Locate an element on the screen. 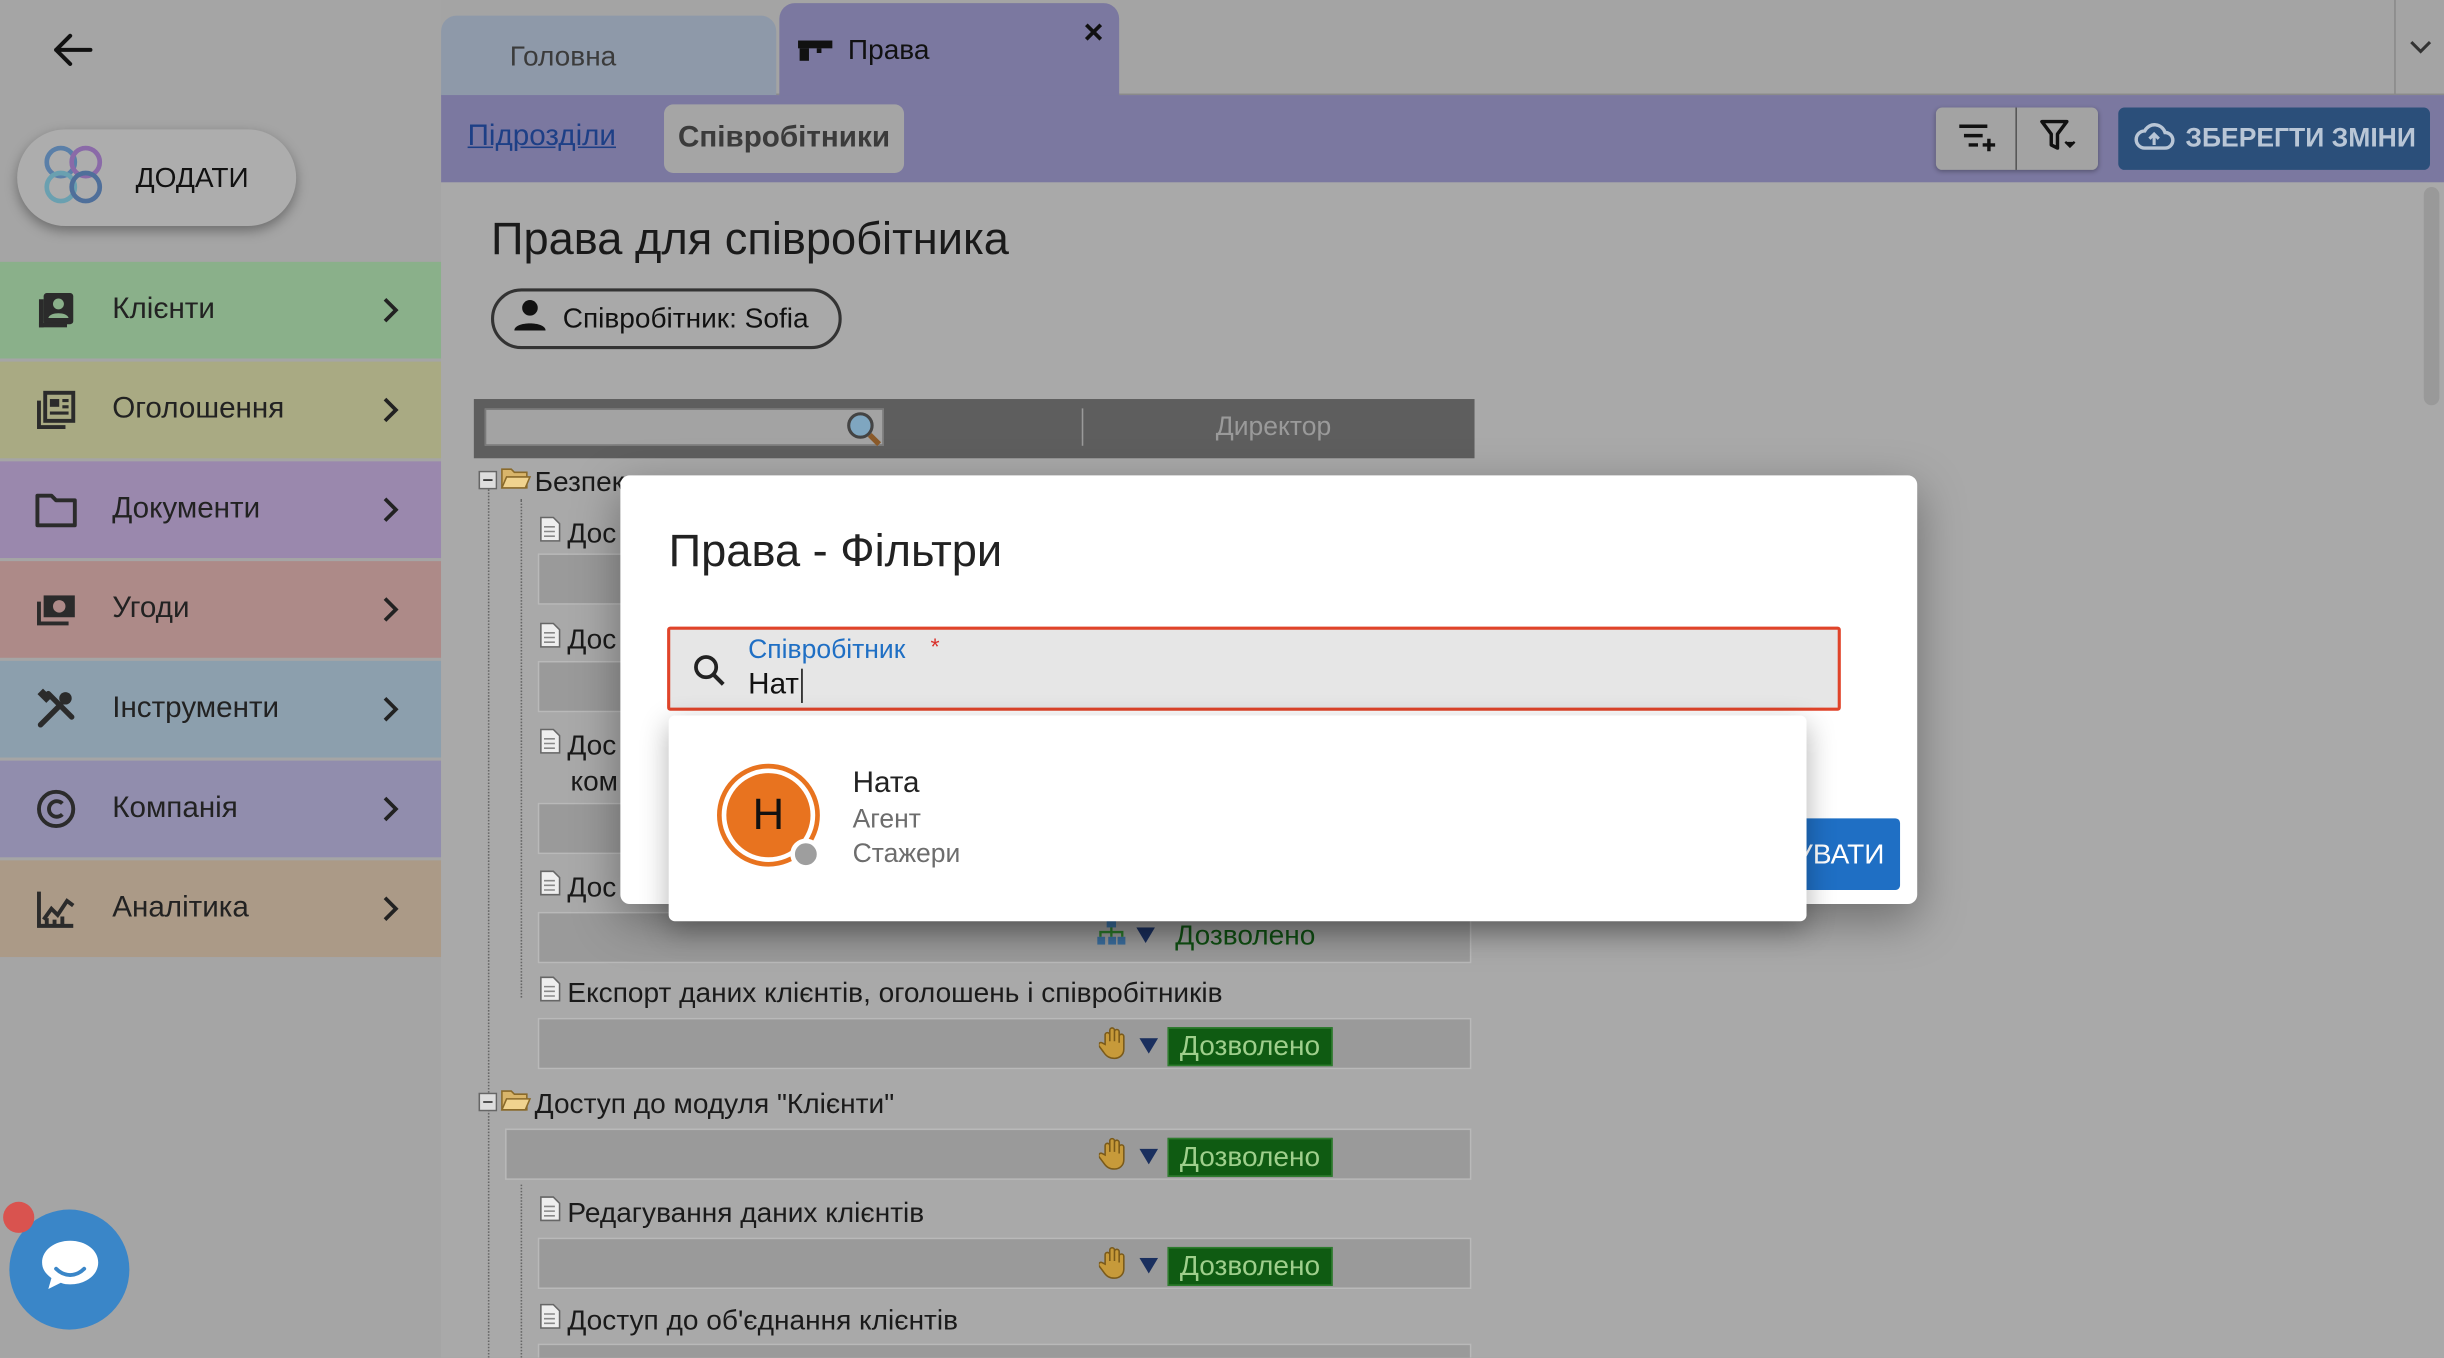 This screenshot has height=1358, width=2444. tree-node-label-continued: ком is located at coordinates (594, 781).